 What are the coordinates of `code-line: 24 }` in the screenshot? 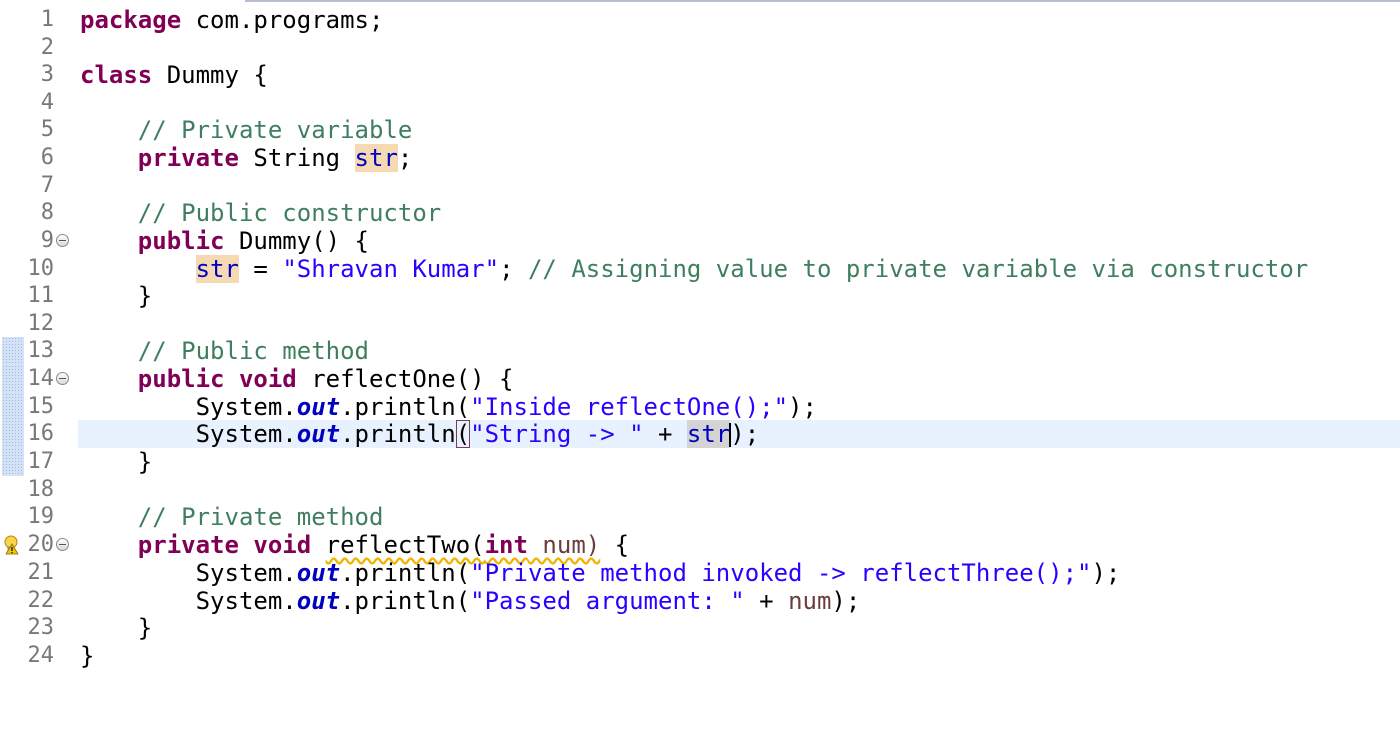 It's located at (700, 656).